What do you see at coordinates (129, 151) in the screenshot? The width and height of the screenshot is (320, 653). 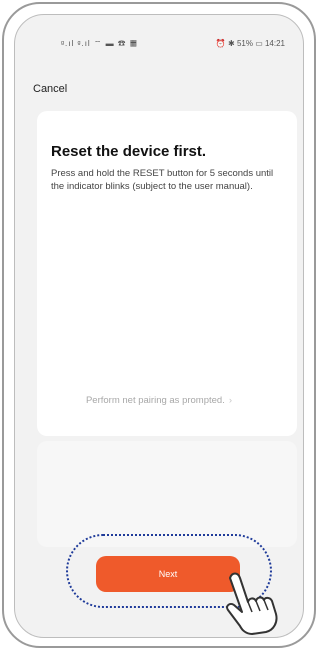 I see `page-title: Reset the device first.` at bounding box center [129, 151].